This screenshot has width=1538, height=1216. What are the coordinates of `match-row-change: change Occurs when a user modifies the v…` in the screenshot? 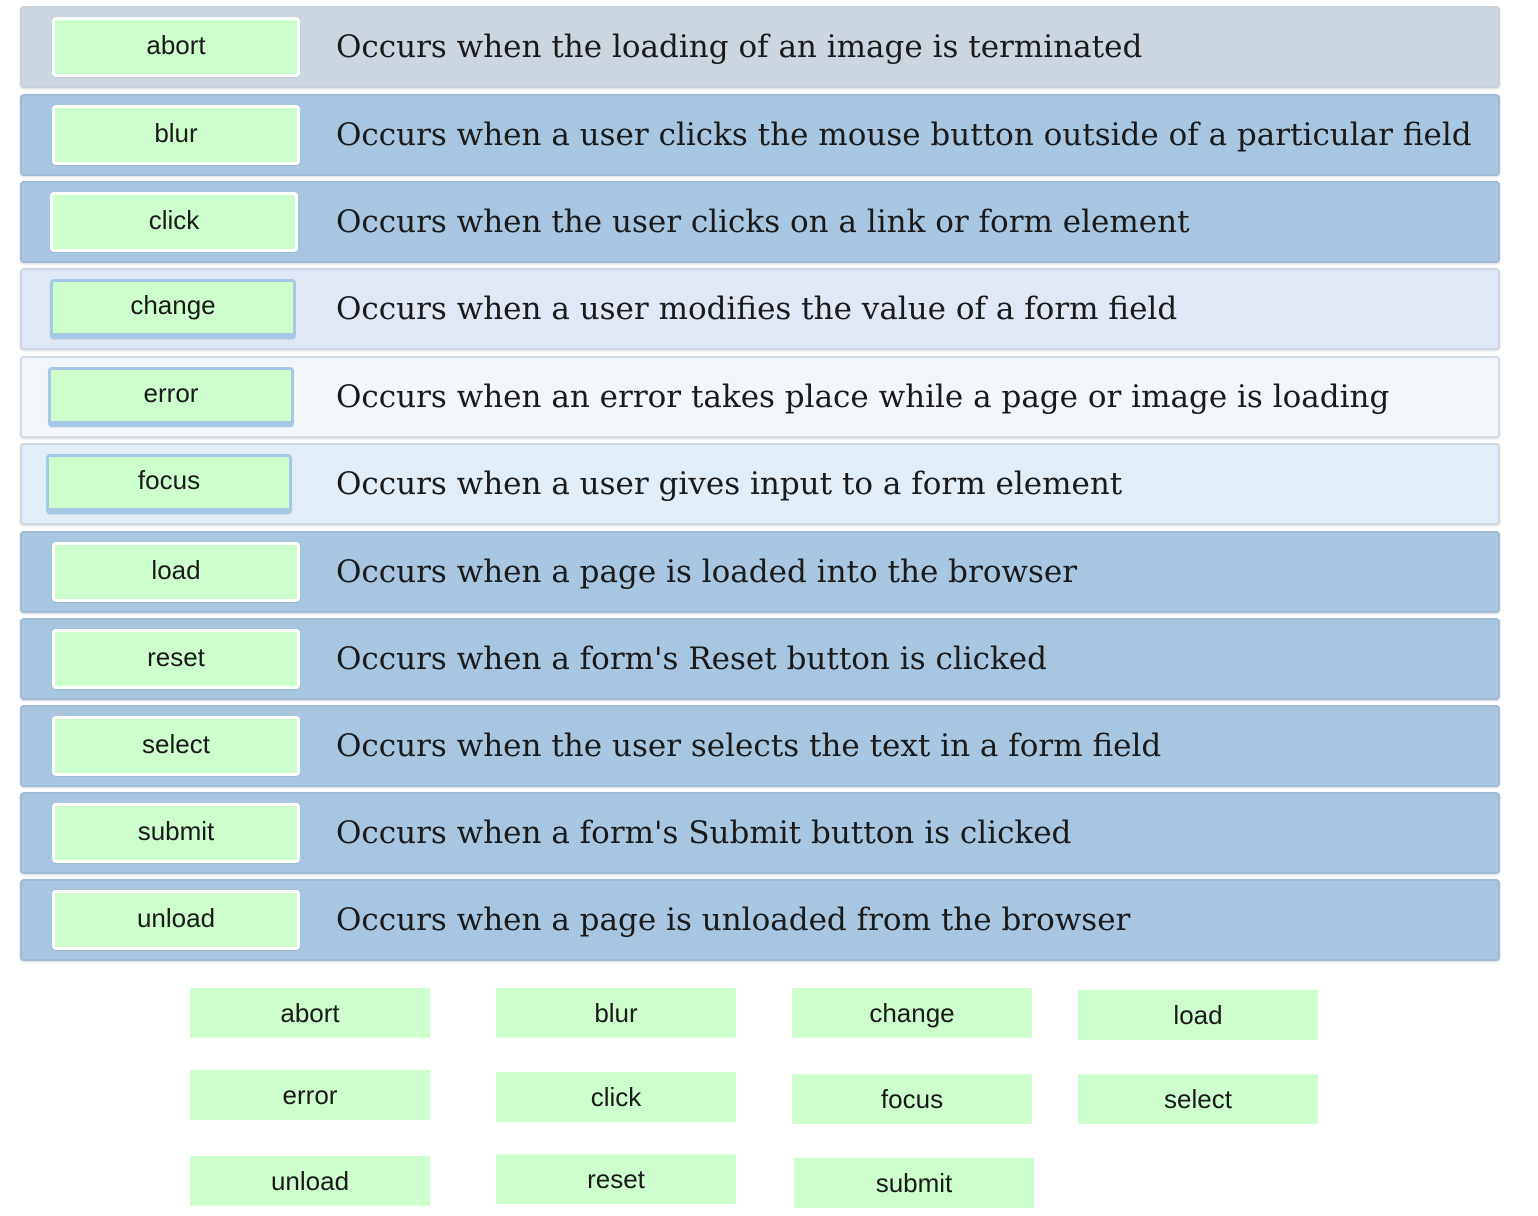 It's located at (760, 309).